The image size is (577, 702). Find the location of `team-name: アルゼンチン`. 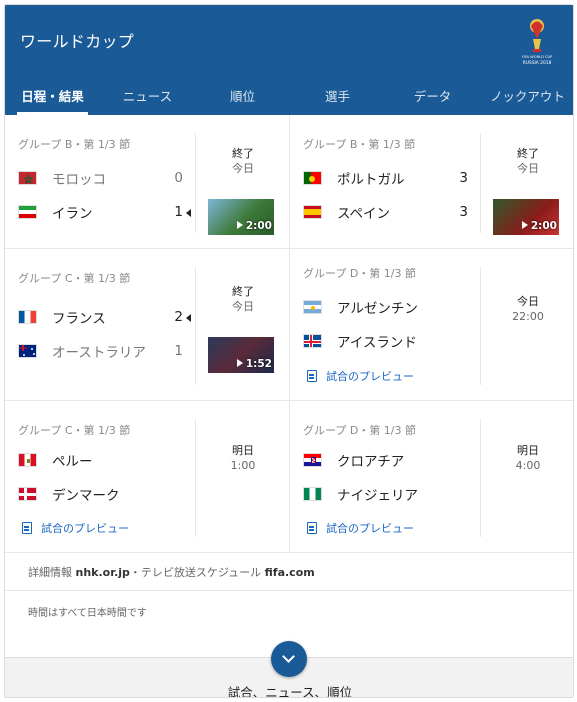

team-name: アルゼンチン is located at coordinates (377, 309).